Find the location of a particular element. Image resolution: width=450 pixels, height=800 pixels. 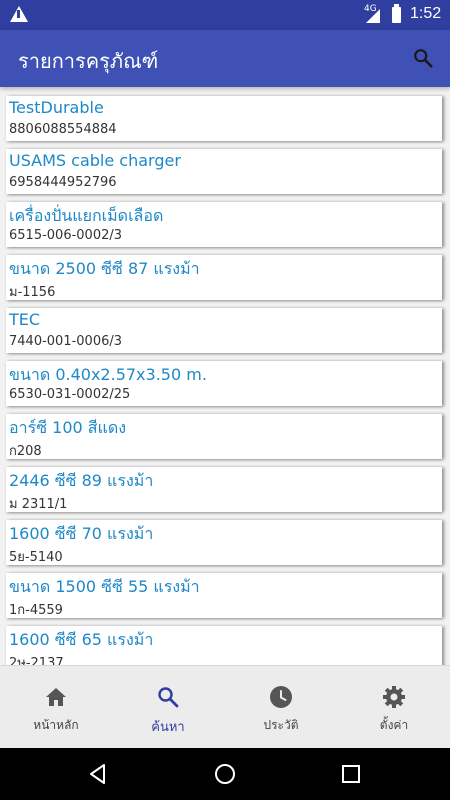

item-name: TEC is located at coordinates (25, 319).